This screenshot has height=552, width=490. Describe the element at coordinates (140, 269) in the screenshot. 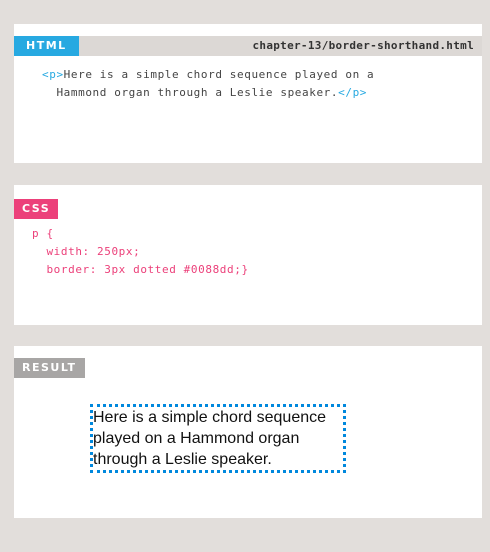

I see `css-code-line: border: 3px dotted #0088dd;}` at that location.